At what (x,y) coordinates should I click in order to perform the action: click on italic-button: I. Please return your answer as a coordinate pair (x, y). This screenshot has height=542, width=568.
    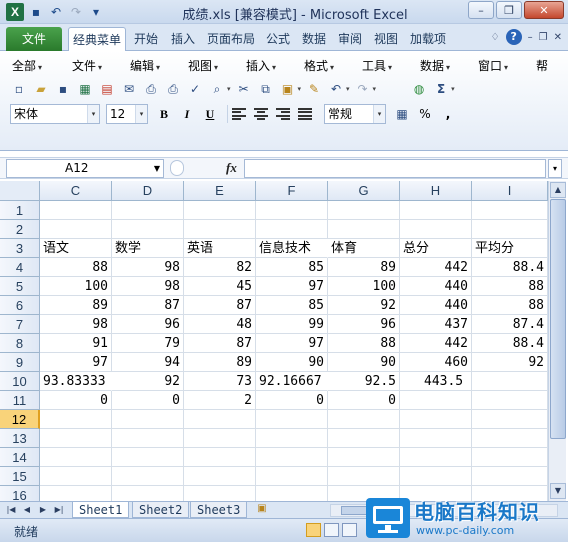
    Looking at the image, I should click on (187, 114).